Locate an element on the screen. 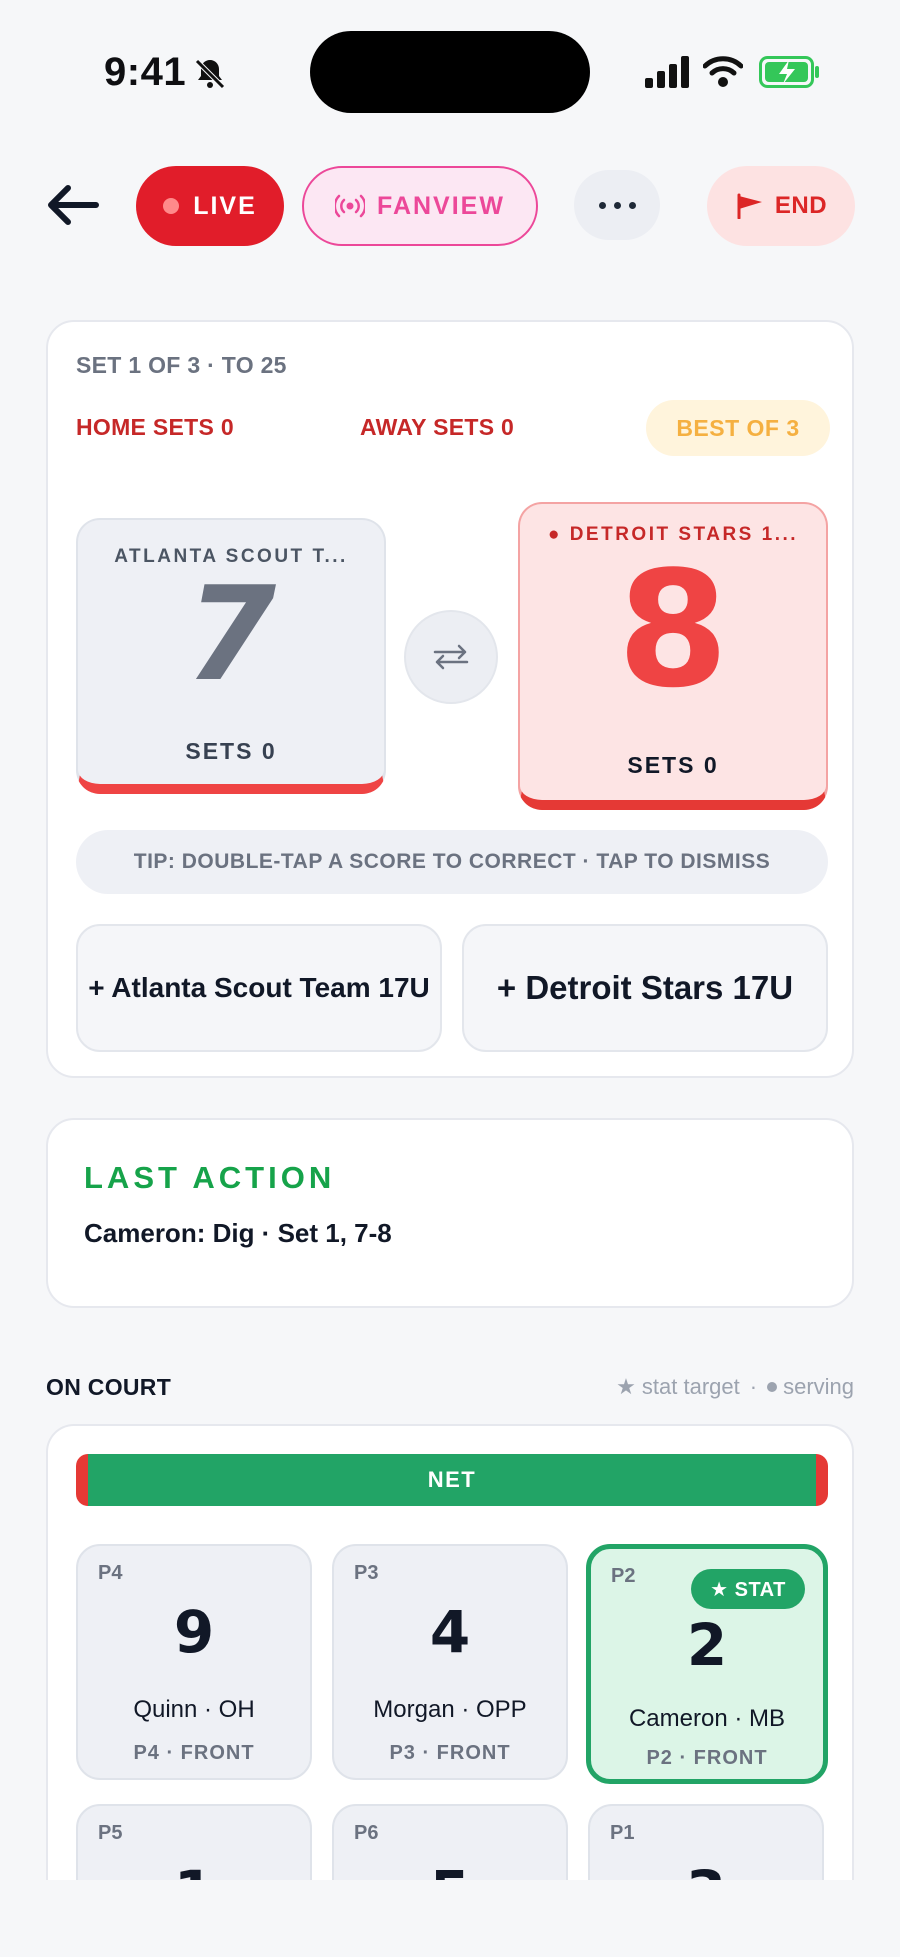  dynamic-island is located at coordinates (450, 72).